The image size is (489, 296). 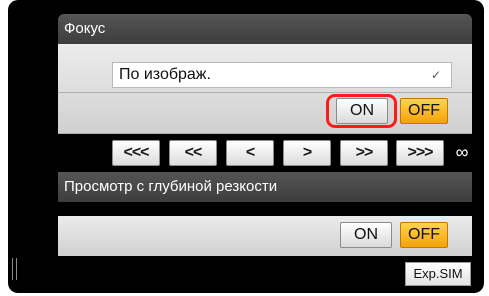 What do you see at coordinates (136, 153) in the screenshot?
I see `focus-far-3-button: <<<` at bounding box center [136, 153].